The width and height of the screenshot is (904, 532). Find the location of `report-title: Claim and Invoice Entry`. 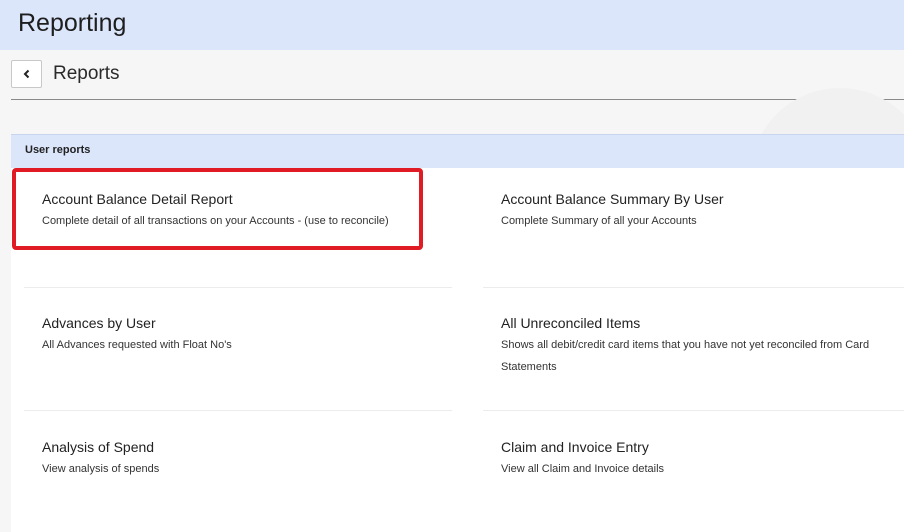

report-title: Claim and Invoice Entry is located at coordinates (575, 447).